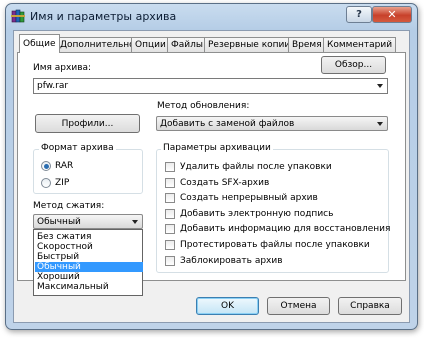 The image size is (424, 338). What do you see at coordinates (89, 277) in the screenshot?
I see `compression-option-good: Хороший` at bounding box center [89, 277].